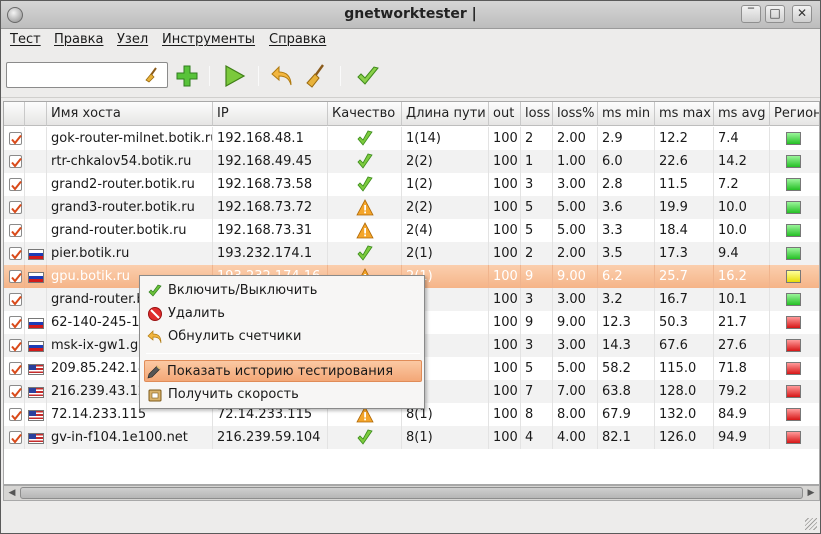  I want to click on apply-check-icon, so click(368, 76).